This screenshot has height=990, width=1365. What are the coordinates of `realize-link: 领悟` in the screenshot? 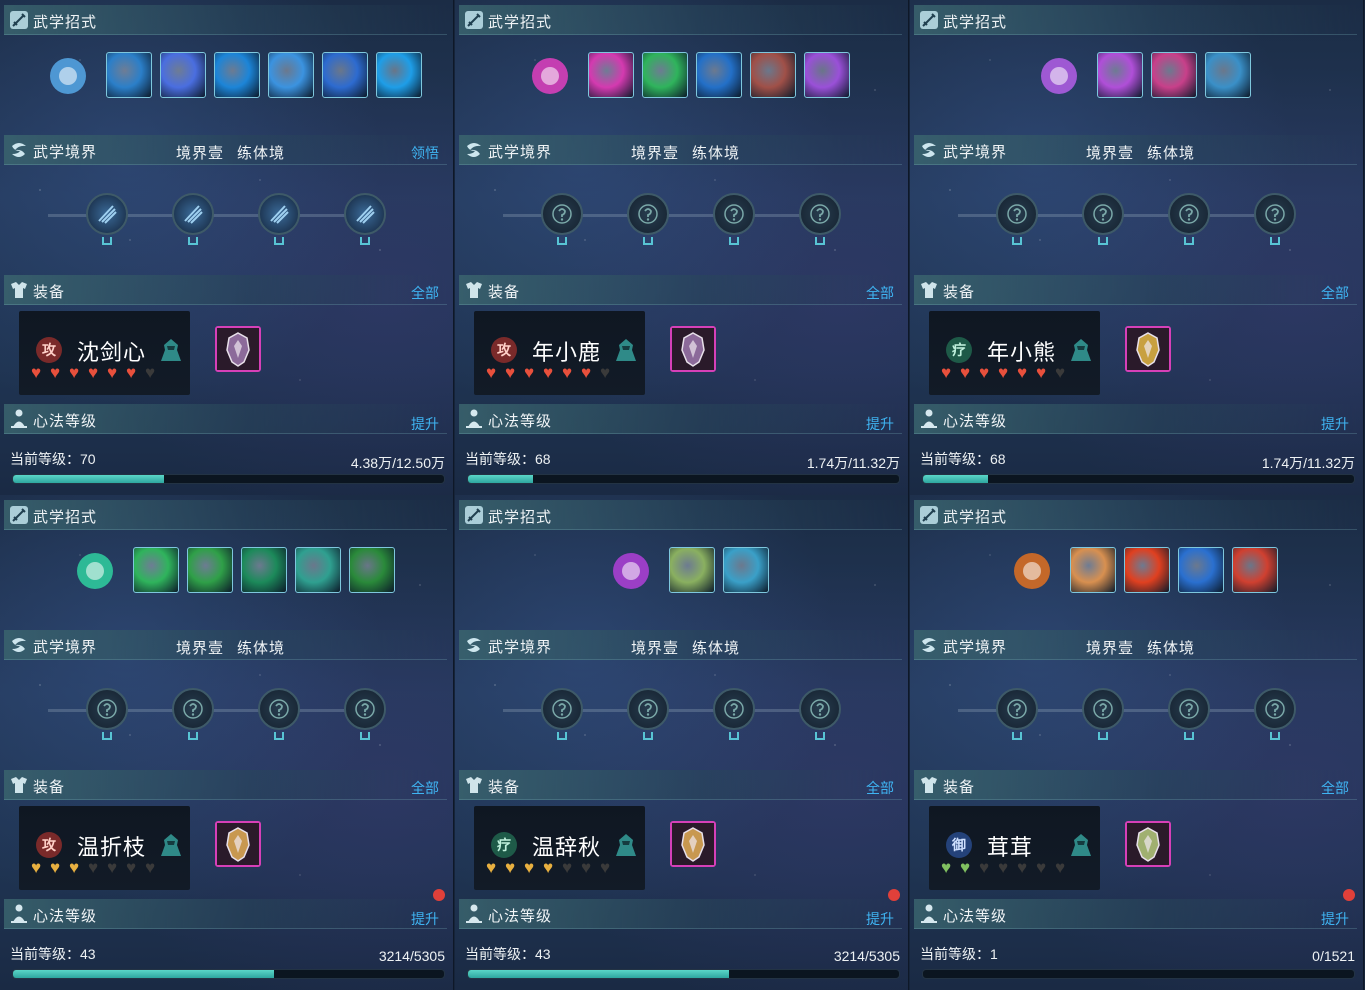 It's located at (425, 153).